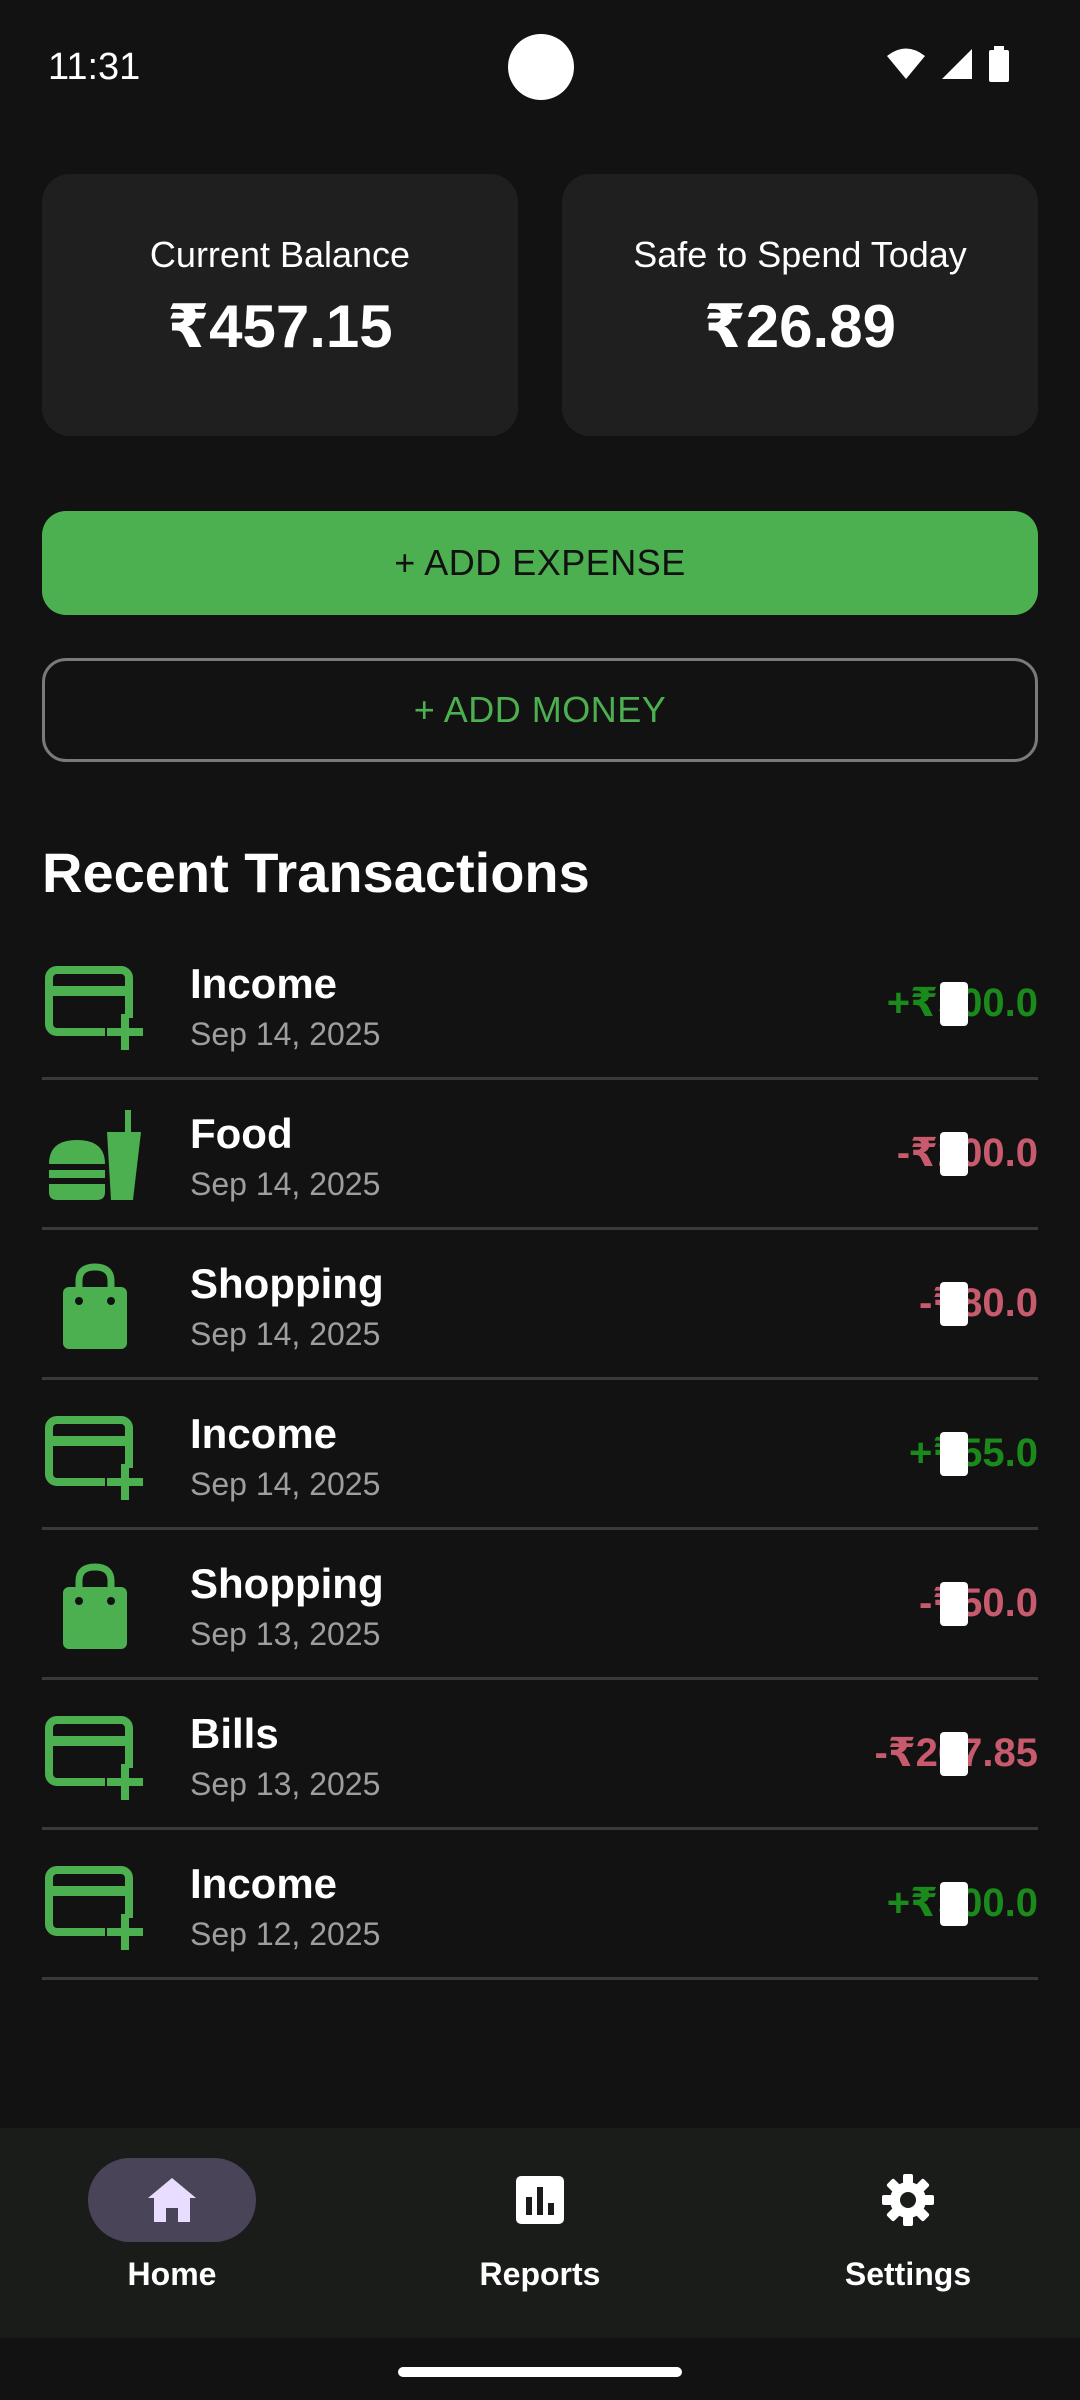  I want to click on transaction-amount: +₹55.0, so click(973, 1453).